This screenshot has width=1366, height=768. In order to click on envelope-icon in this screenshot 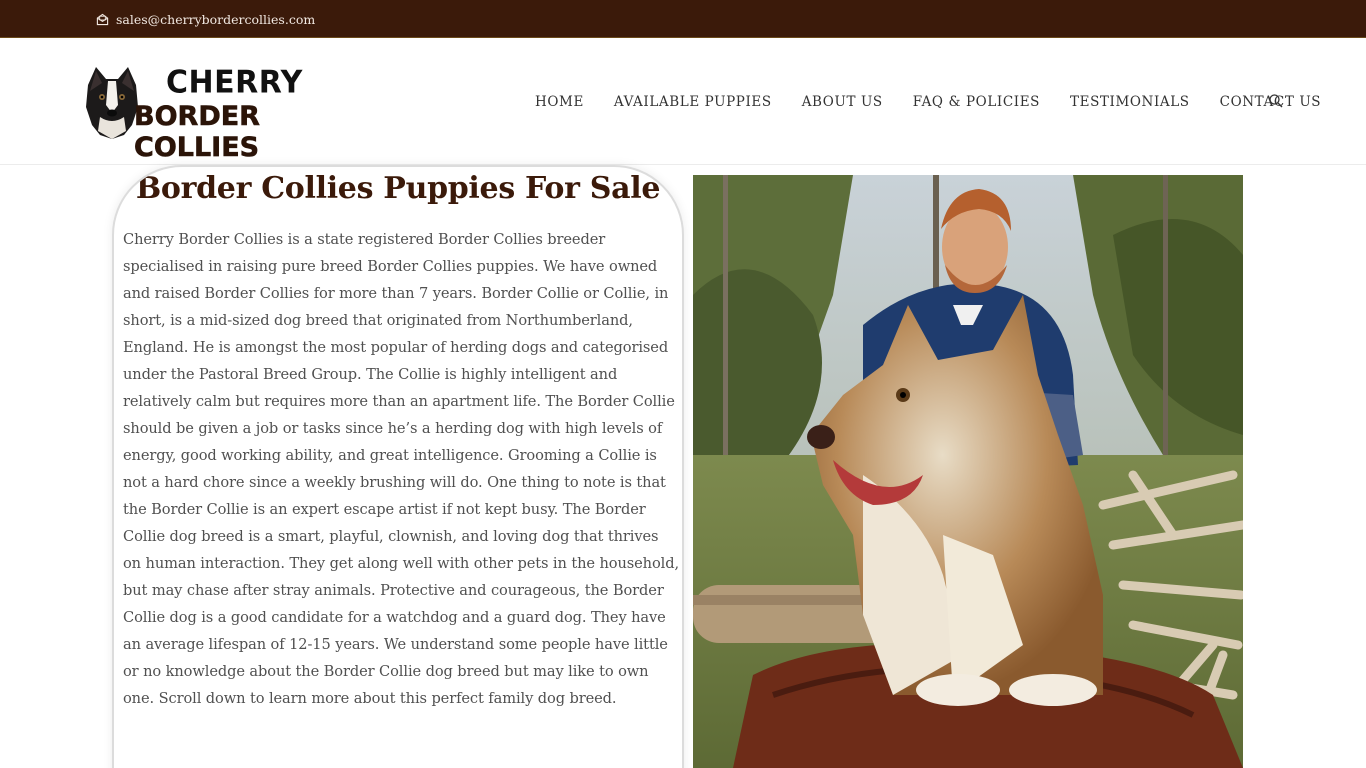, I will do `click(102, 19)`.